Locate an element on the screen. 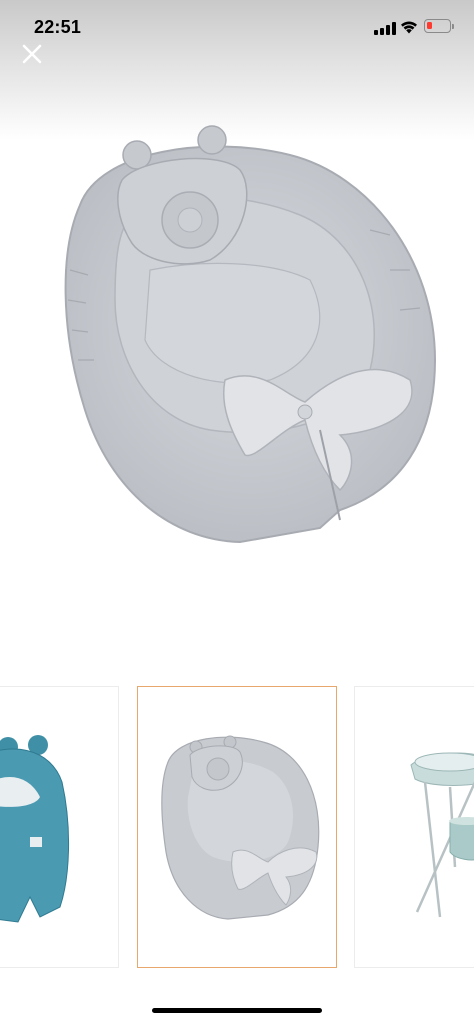 Image resolution: width=474 pixels, height=1024 pixels. home-indicator is located at coordinates (237, 1010).